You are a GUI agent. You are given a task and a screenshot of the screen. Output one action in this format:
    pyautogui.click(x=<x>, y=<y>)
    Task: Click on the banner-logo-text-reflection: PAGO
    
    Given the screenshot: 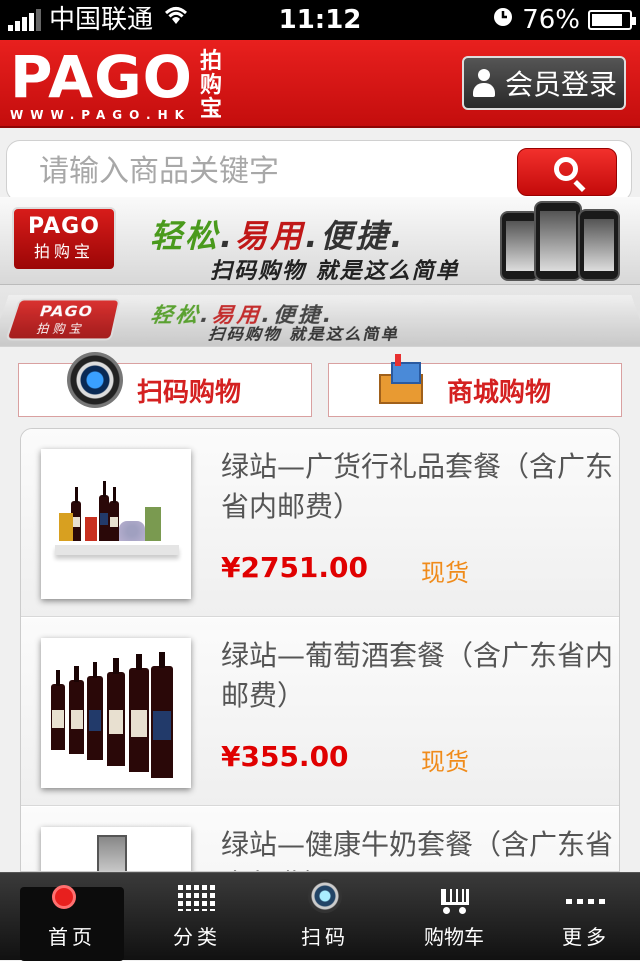 What is the action you would take?
    pyautogui.click(x=66, y=311)
    